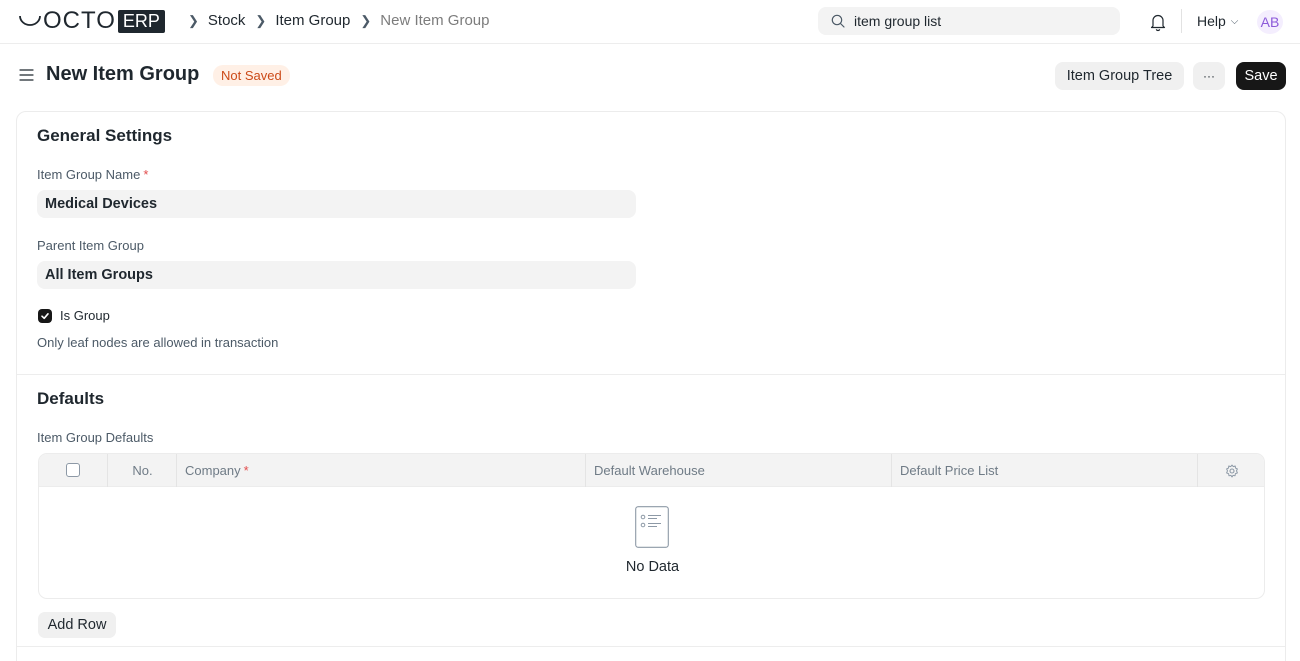  What do you see at coordinates (380, 470) in the screenshot?
I see `column-header-company: Company *` at bounding box center [380, 470].